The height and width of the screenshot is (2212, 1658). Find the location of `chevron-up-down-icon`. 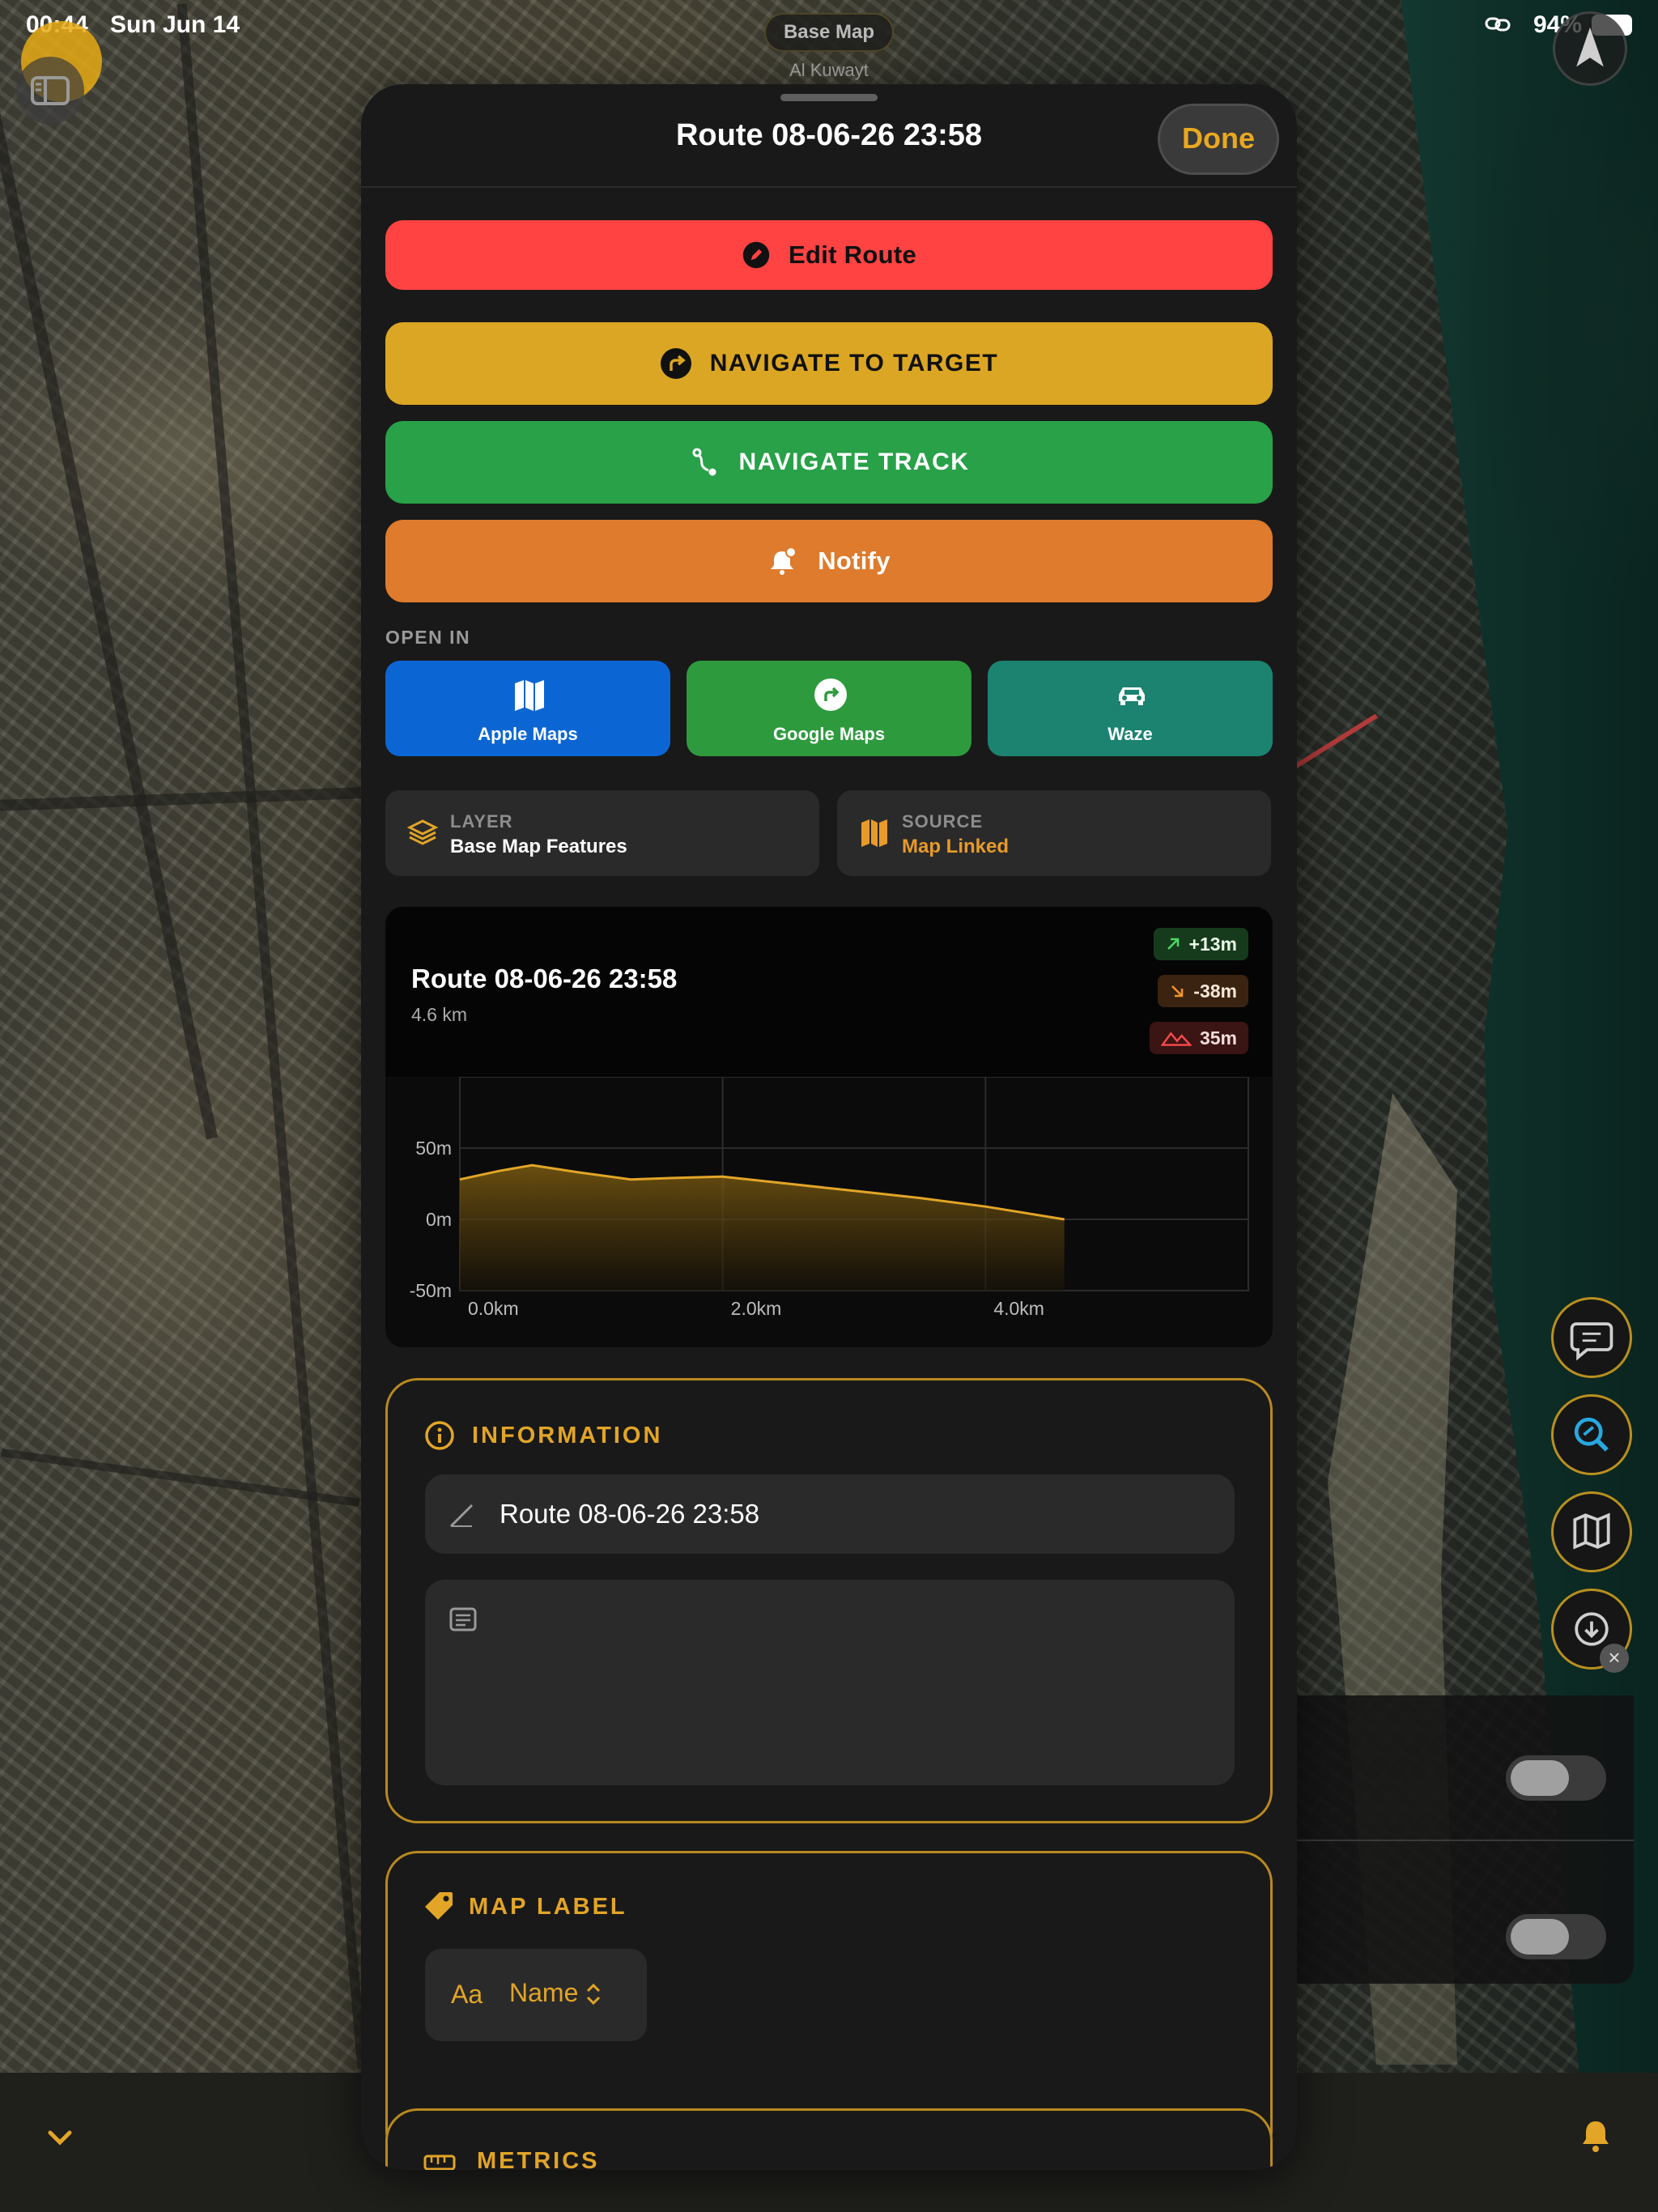

chevron-up-down-icon is located at coordinates (593, 1995).